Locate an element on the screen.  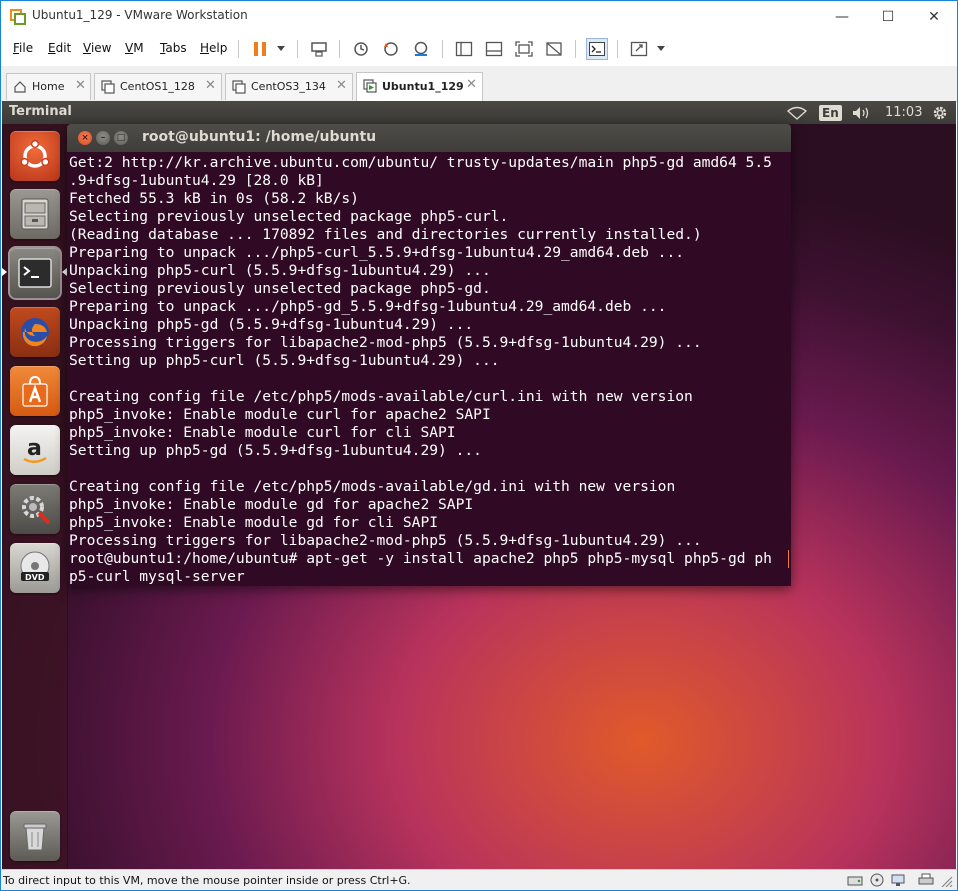
terminal-close-button: × is located at coordinates (85, 138).